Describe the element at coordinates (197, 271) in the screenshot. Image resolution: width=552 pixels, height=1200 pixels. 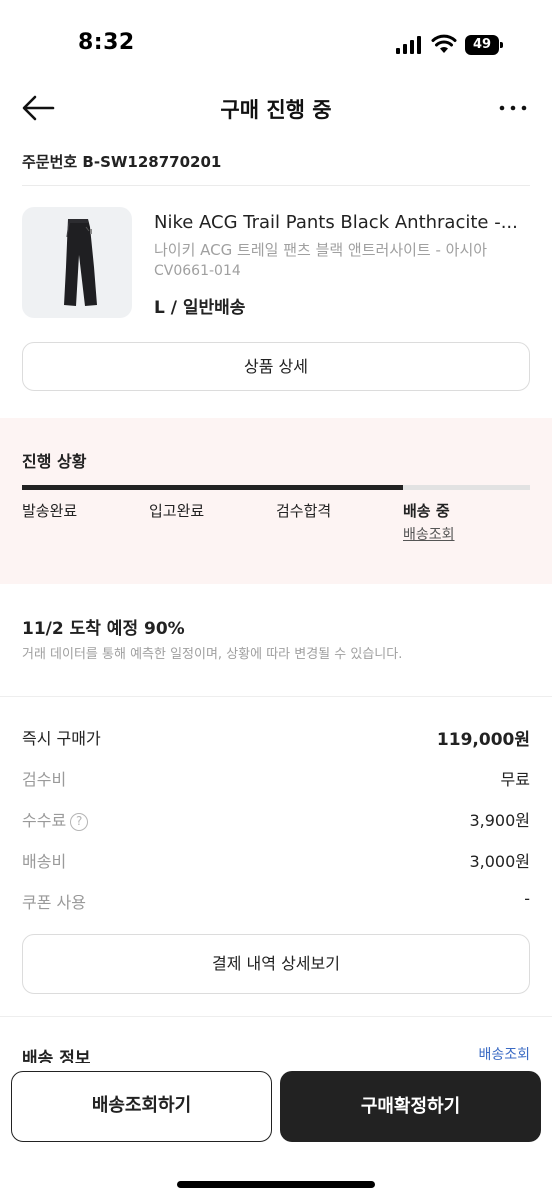
I see `product-code: CV0661-014` at that location.